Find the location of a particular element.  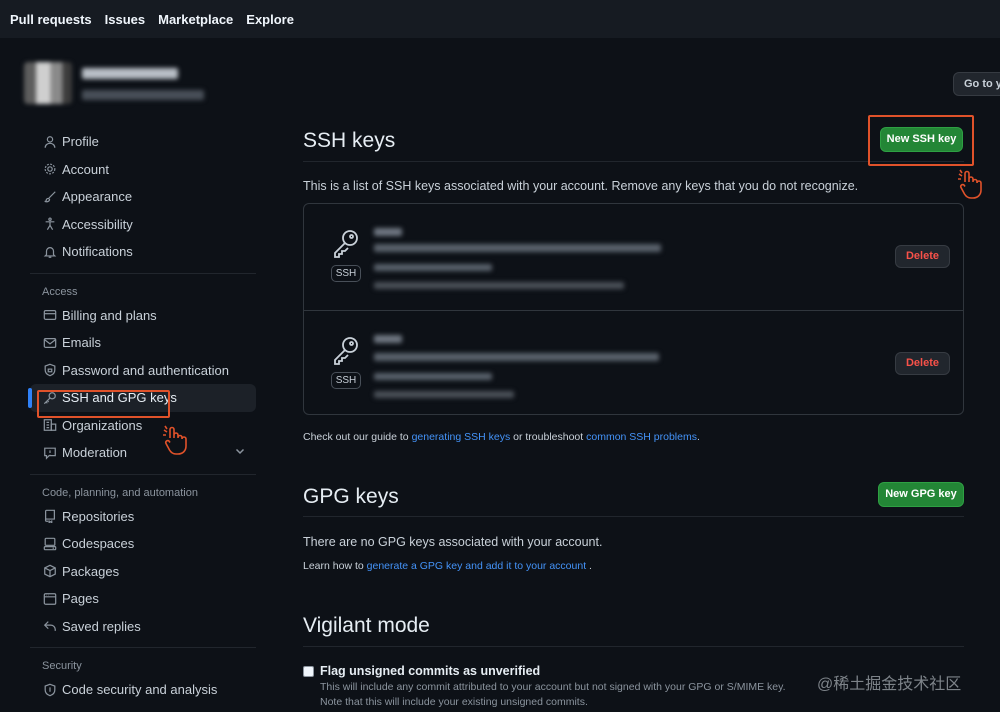

flag-unsigned-label: Flag unsigned commits as unverified is located at coordinates (430, 671).